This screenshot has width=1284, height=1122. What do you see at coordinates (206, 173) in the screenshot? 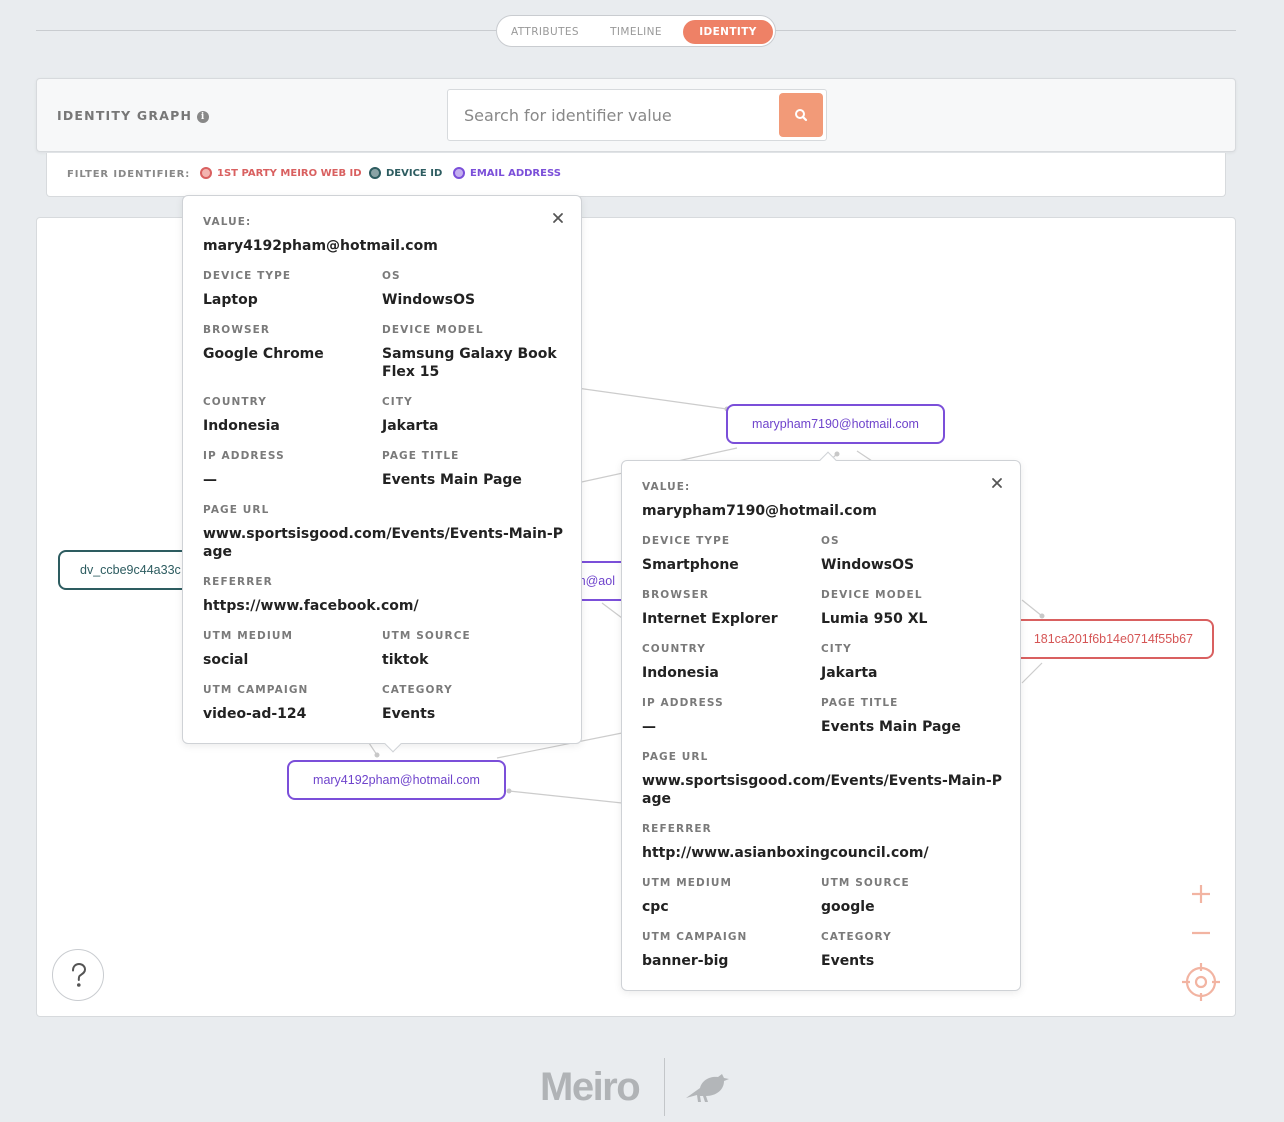
I see `web-id-dot-icon` at bounding box center [206, 173].